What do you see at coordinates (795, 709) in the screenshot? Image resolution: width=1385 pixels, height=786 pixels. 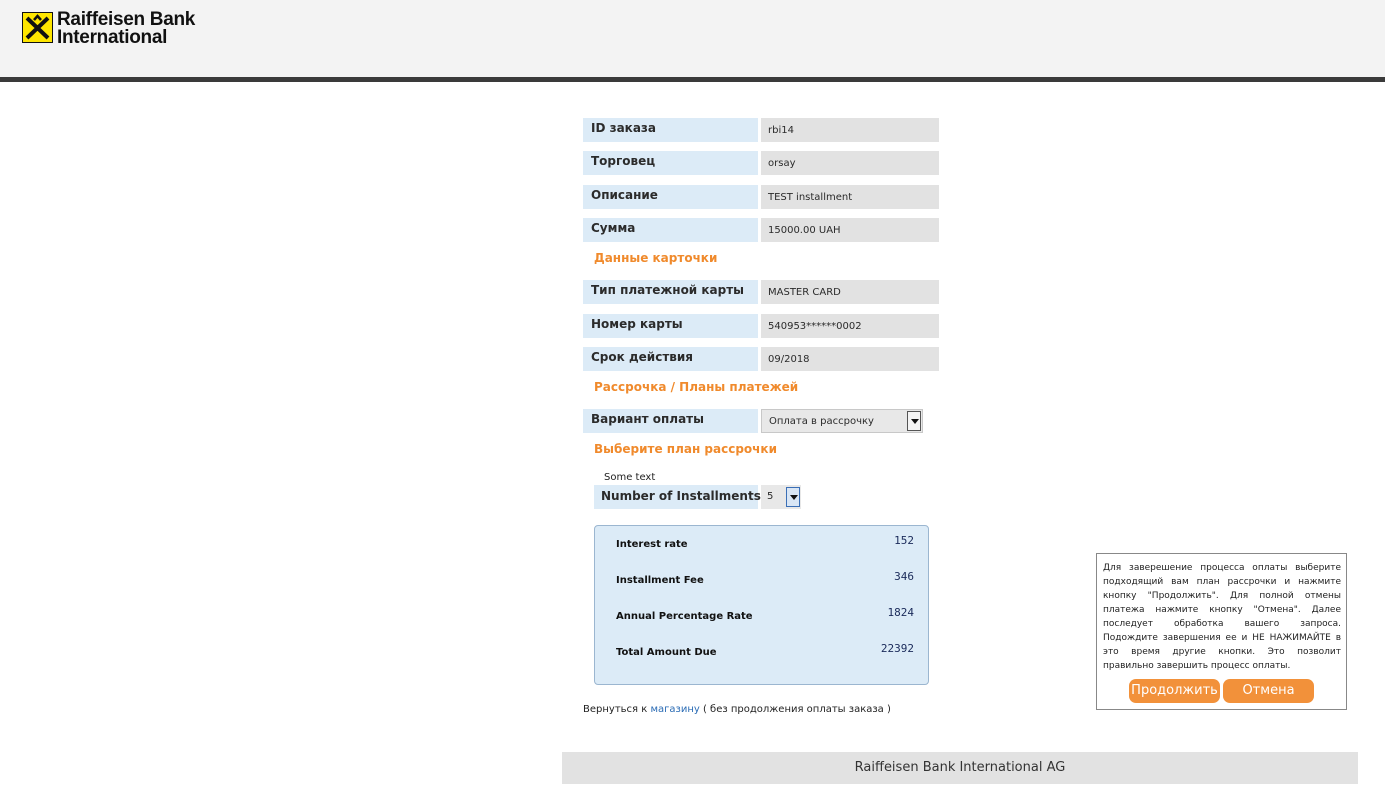 I see `back-suffix: ( без продолжения оплаты заказа )` at bounding box center [795, 709].